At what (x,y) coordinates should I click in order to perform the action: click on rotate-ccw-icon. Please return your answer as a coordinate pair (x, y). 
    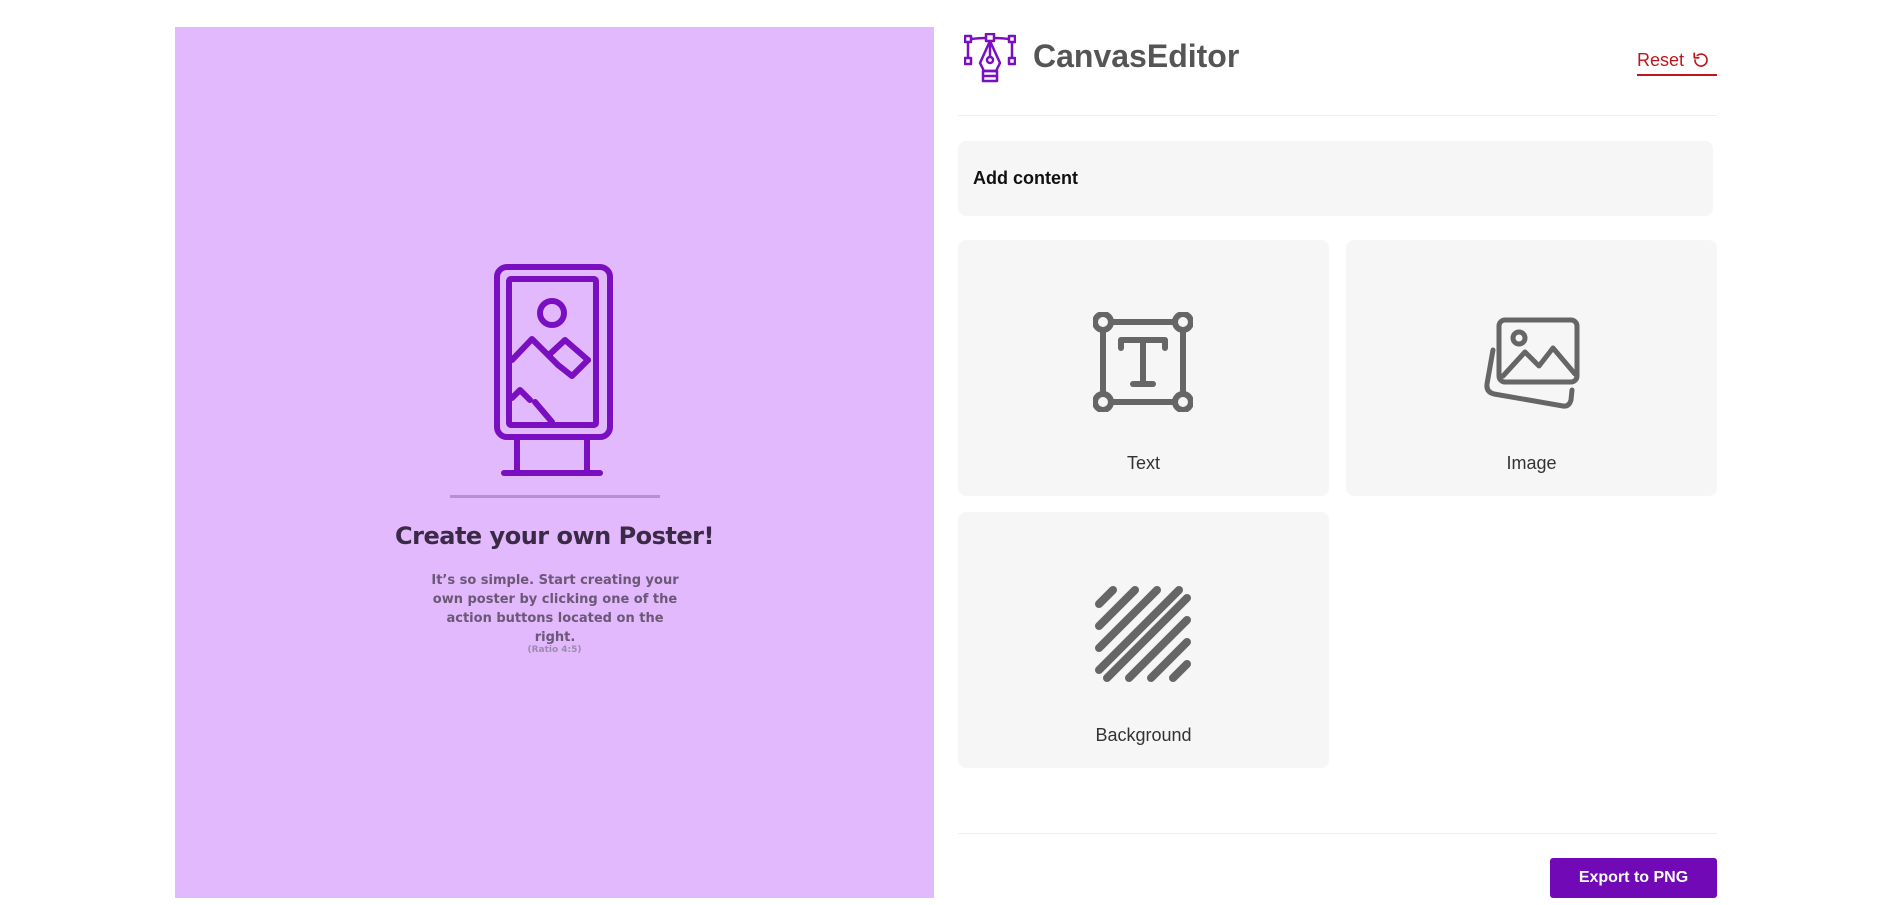
    Looking at the image, I should click on (1700, 59).